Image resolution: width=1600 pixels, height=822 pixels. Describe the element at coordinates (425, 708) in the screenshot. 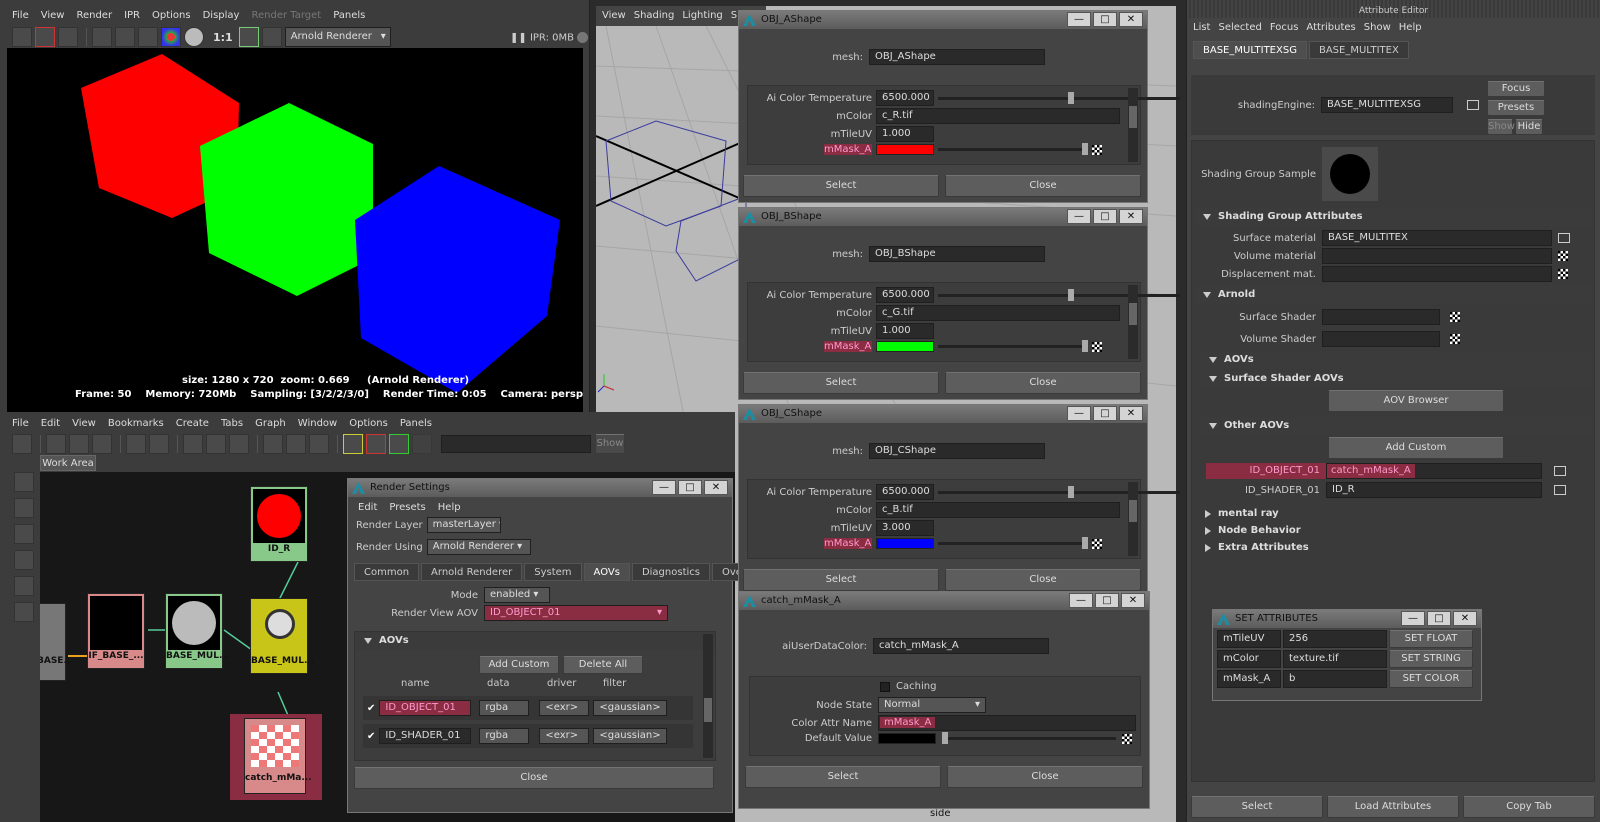

I see `aov-name-field: ID_OBJECT_01` at that location.